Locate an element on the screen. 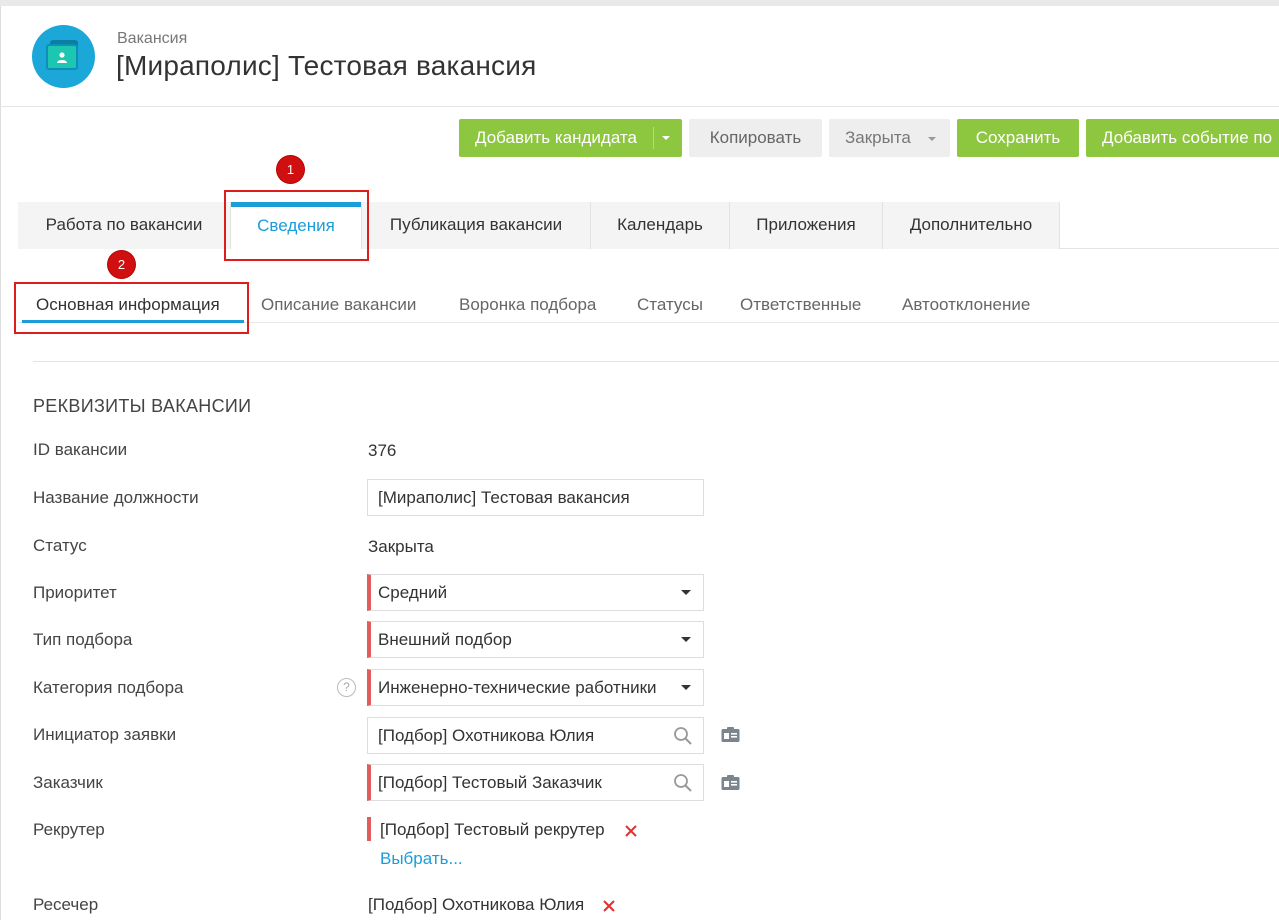 This screenshot has width=1279, height=920. save-button: Сохранить is located at coordinates (1018, 138).